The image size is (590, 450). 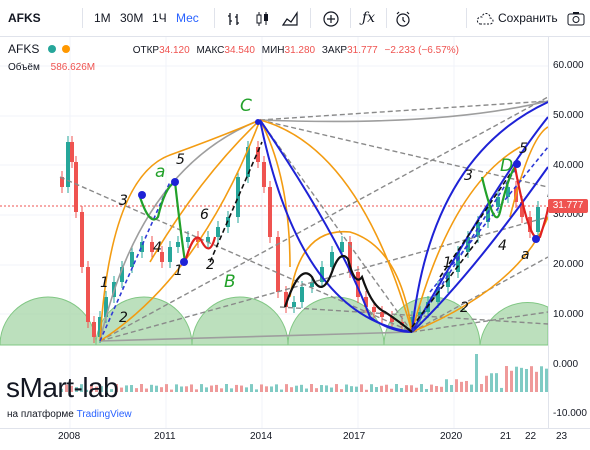 I want to click on save-button: Сохранить, so click(x=517, y=18).